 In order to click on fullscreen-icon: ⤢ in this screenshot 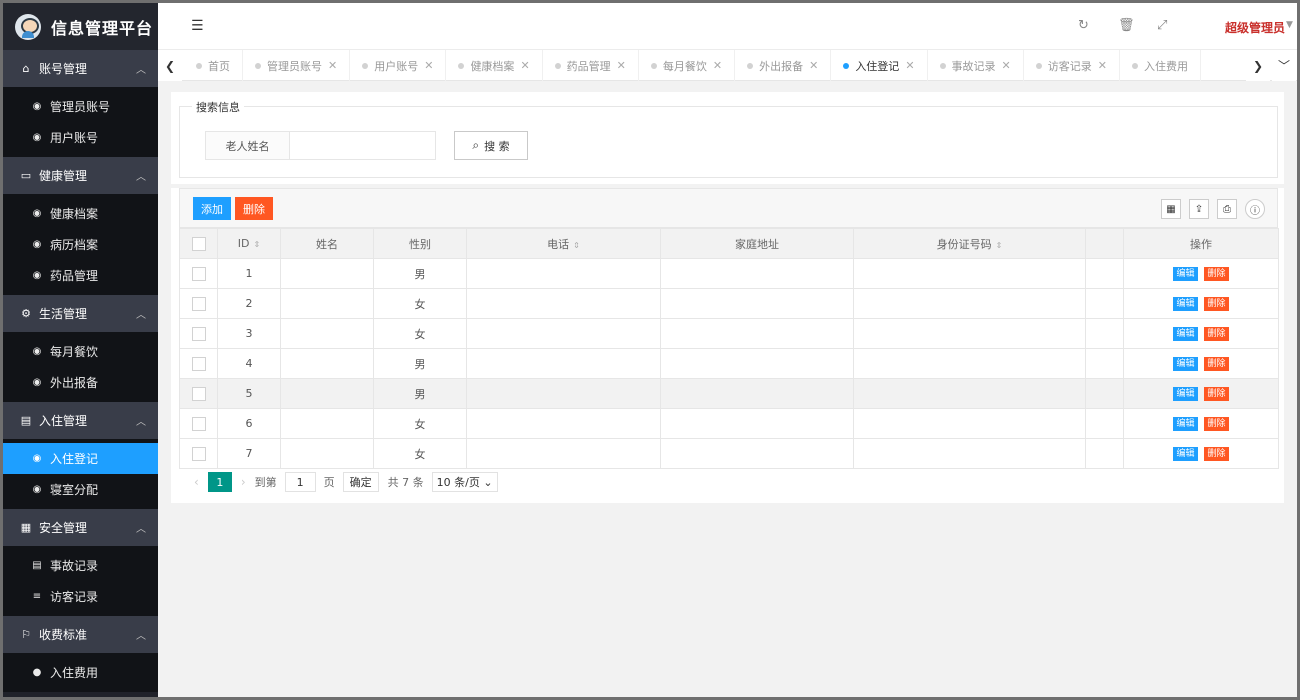, I will do `click(1162, 25)`.